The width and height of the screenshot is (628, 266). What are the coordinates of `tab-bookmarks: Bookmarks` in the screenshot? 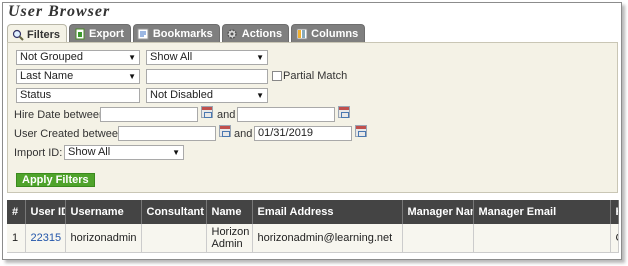 It's located at (176, 33).